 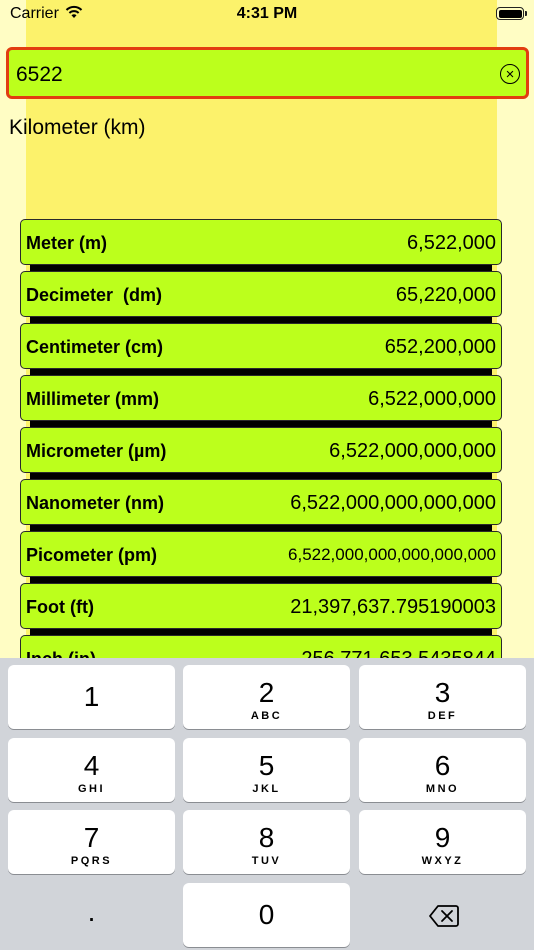 I want to click on key-3: 3 DEF, so click(x=442, y=697).